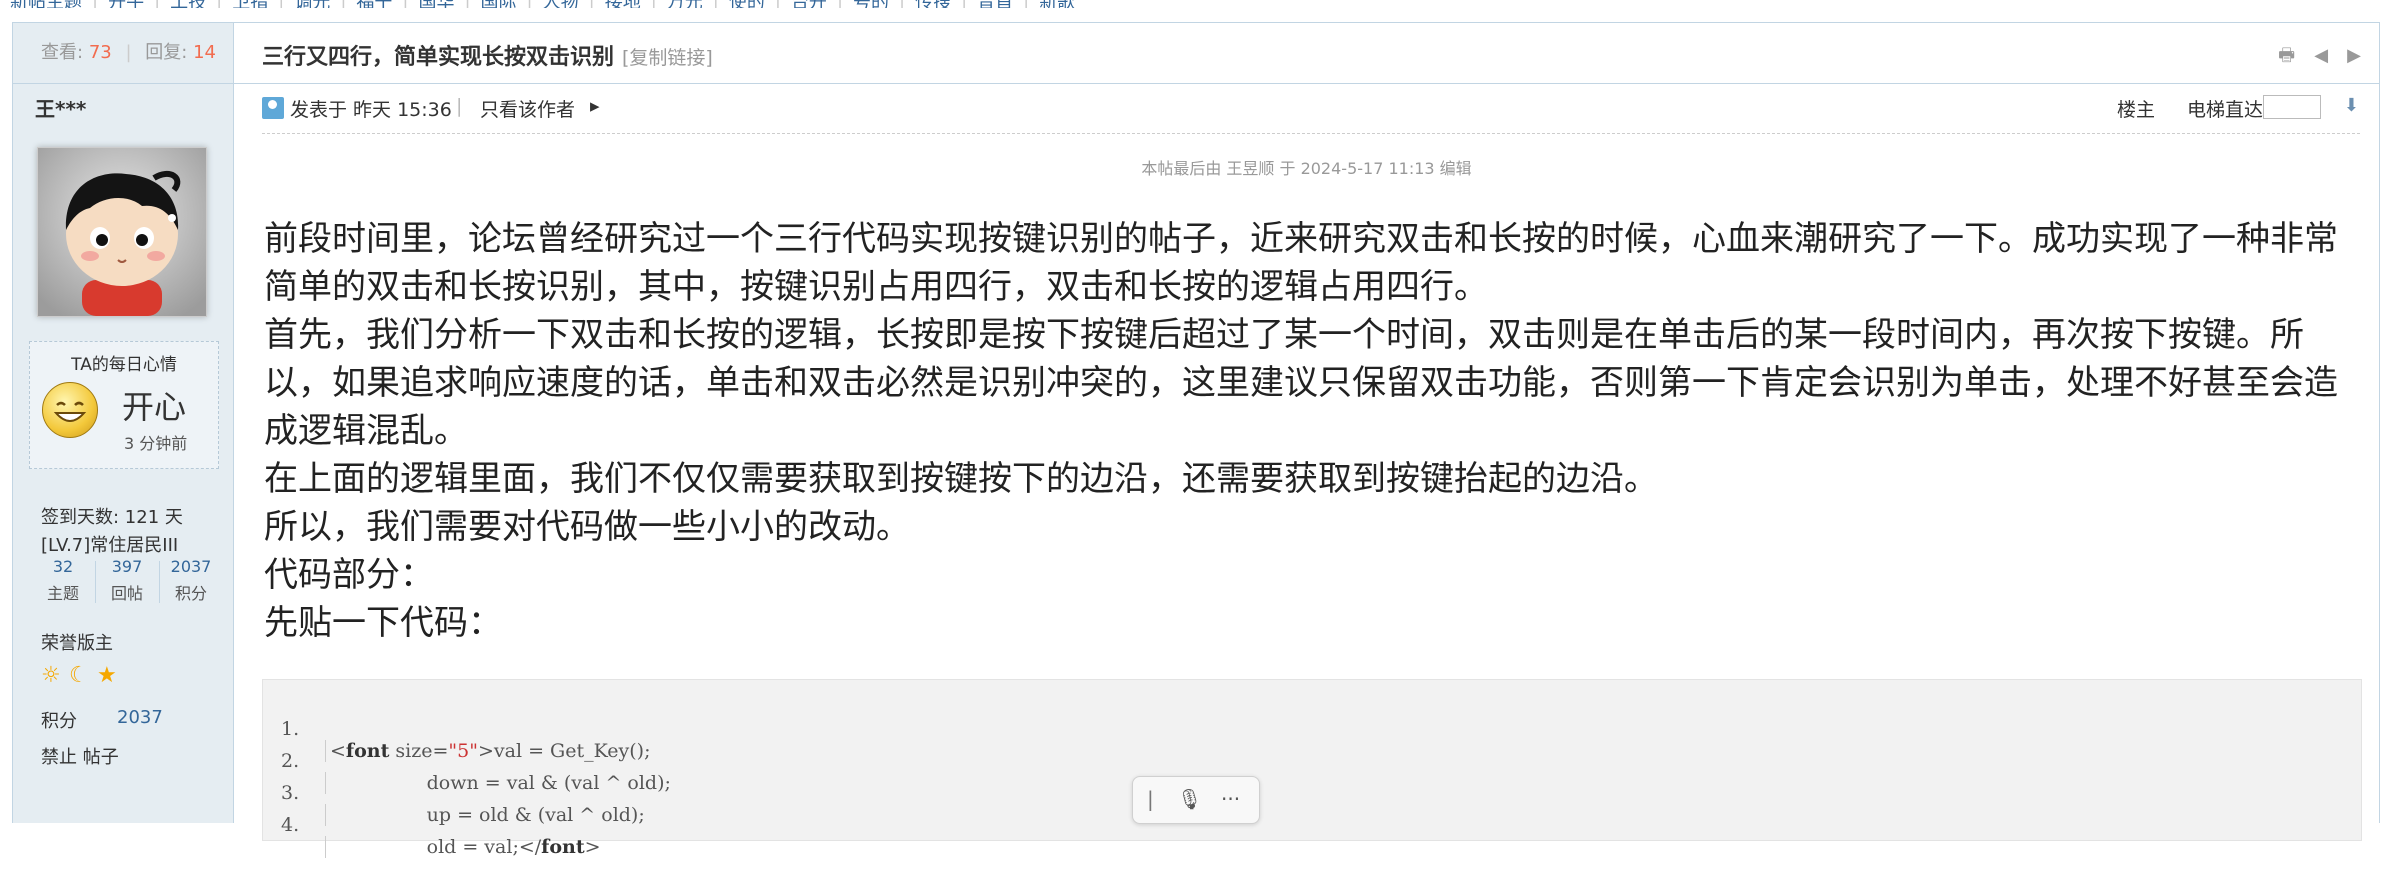 The height and width of the screenshot is (880, 2400). Describe the element at coordinates (587, 527) in the screenshot. I see `content-paragraph: 所以，我们需要对代码做一些小小的改动。` at that location.